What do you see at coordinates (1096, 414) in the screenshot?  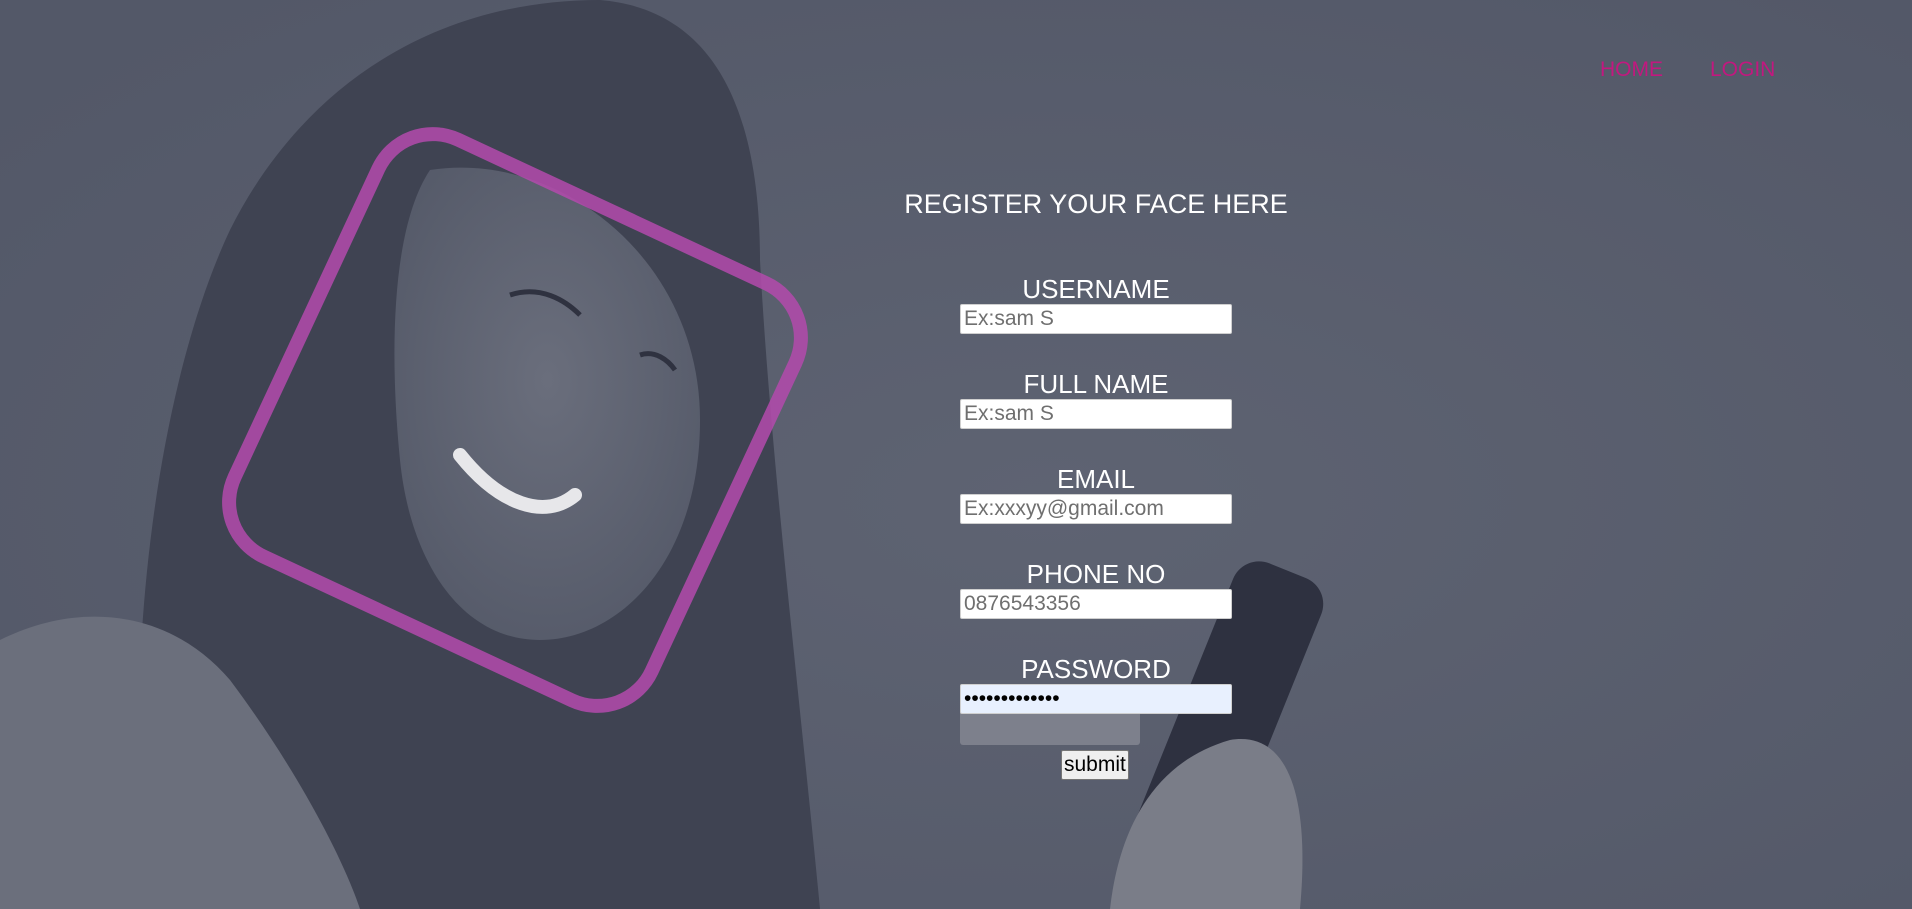 I see `fullname-input` at bounding box center [1096, 414].